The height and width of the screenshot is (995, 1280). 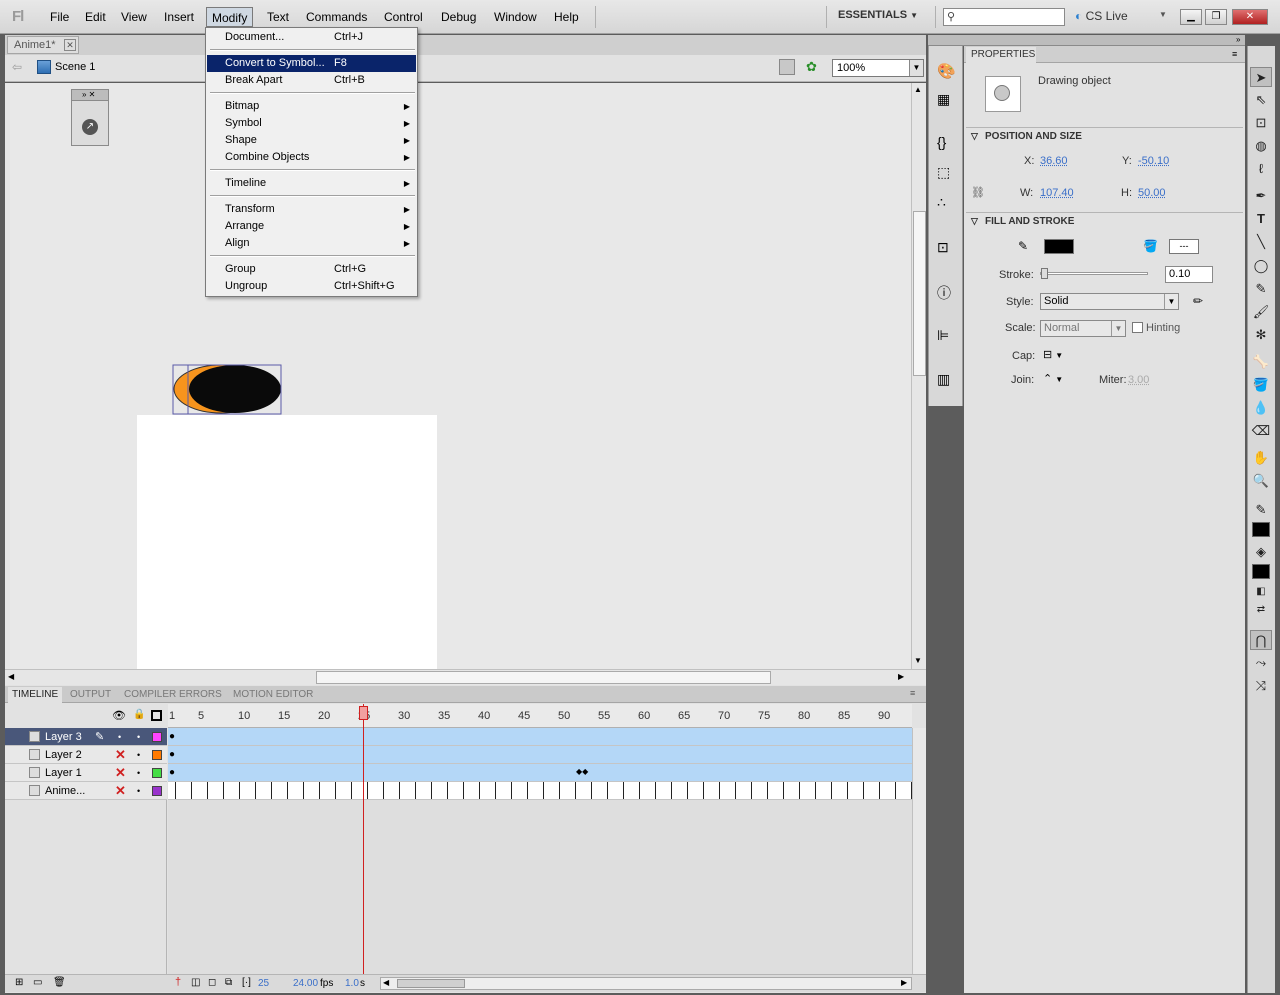 What do you see at coordinates (566, 17) in the screenshot?
I see `menu-help: Help` at bounding box center [566, 17].